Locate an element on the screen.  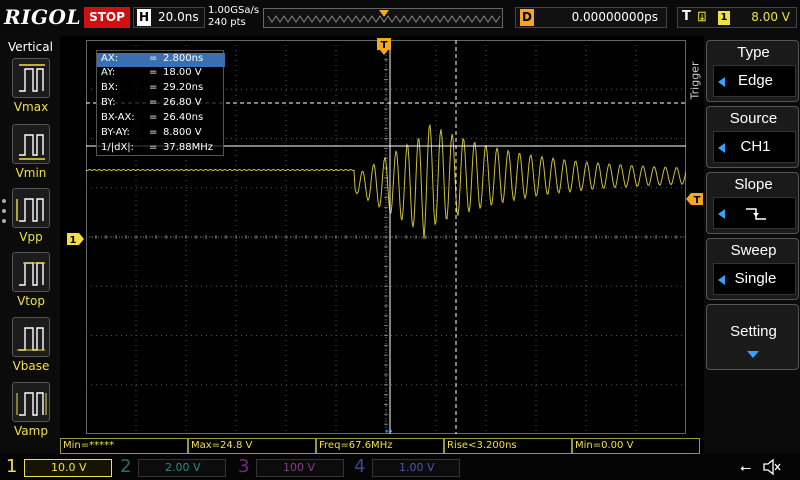
usb-icon: ⭠ is located at coordinates (746, 468).